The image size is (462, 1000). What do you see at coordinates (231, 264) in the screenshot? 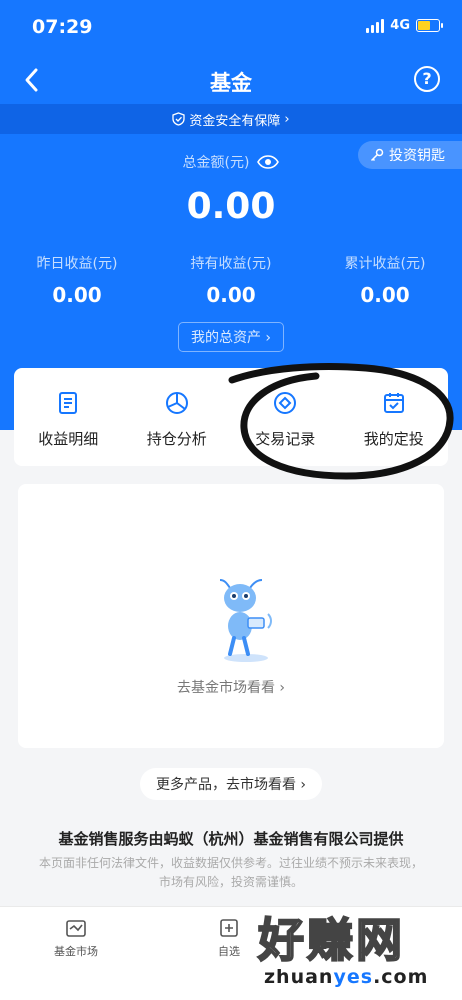
I see `stat-label: 持有收益(元)` at bounding box center [231, 264].